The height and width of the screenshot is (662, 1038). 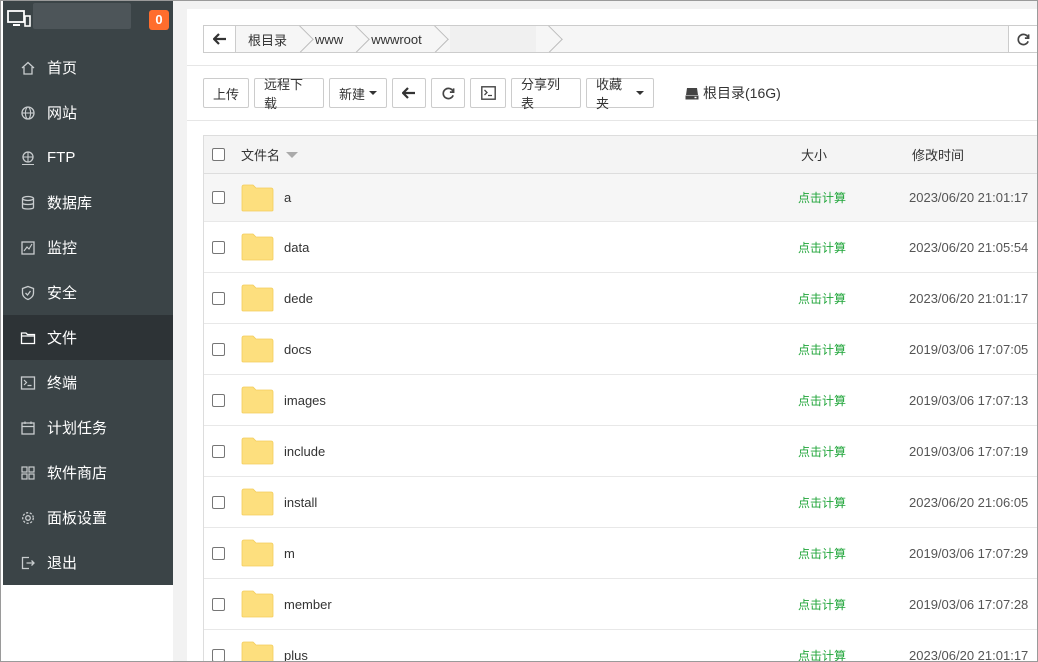 I want to click on table-row: data 点击计算 2023/06/20 21:05:54, so click(x=621, y=247).